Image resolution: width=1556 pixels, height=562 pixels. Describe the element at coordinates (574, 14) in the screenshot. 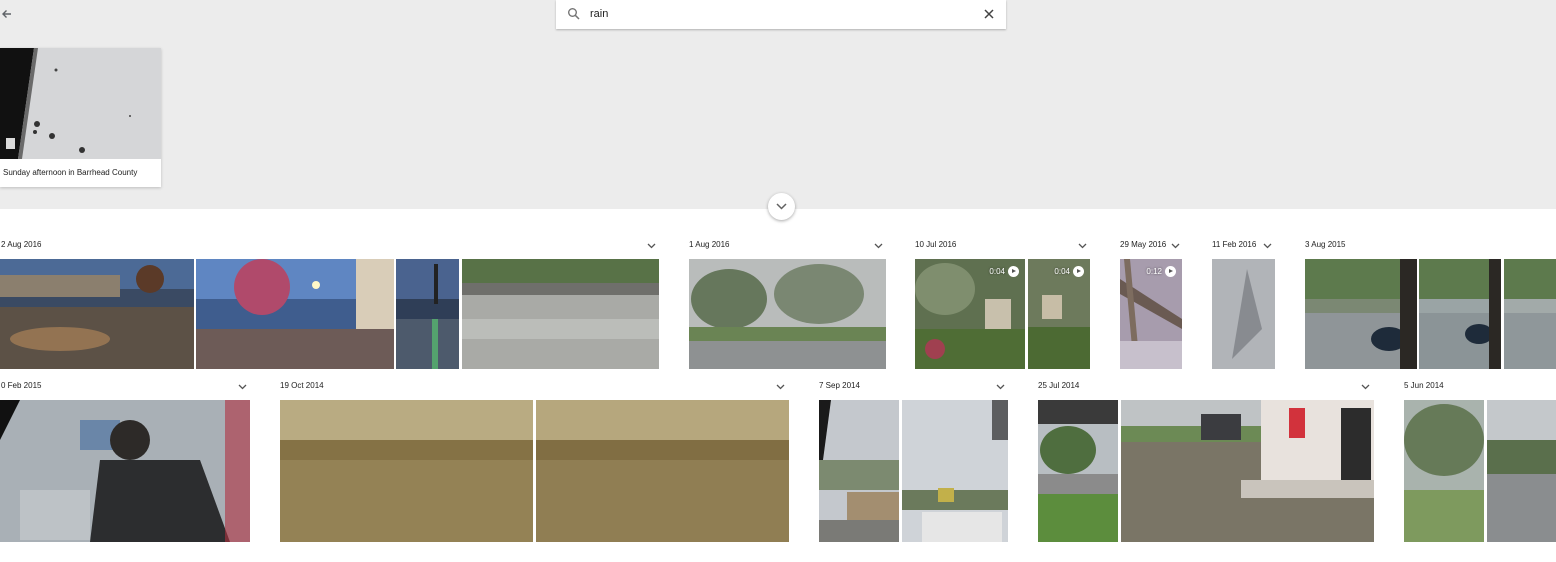

I see `search-icon` at that location.